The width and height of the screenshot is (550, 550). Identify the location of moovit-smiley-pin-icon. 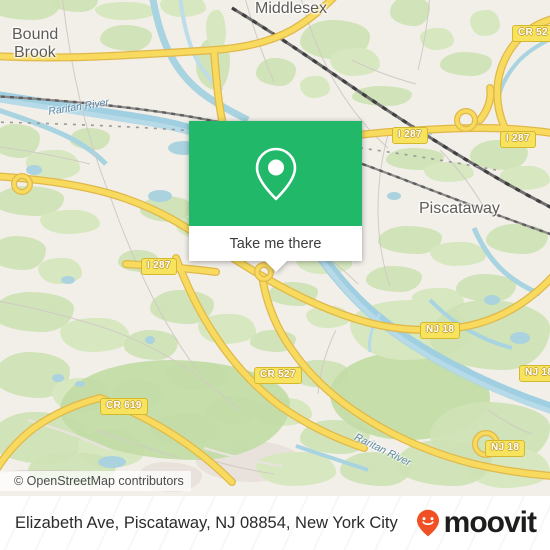
(427, 523).